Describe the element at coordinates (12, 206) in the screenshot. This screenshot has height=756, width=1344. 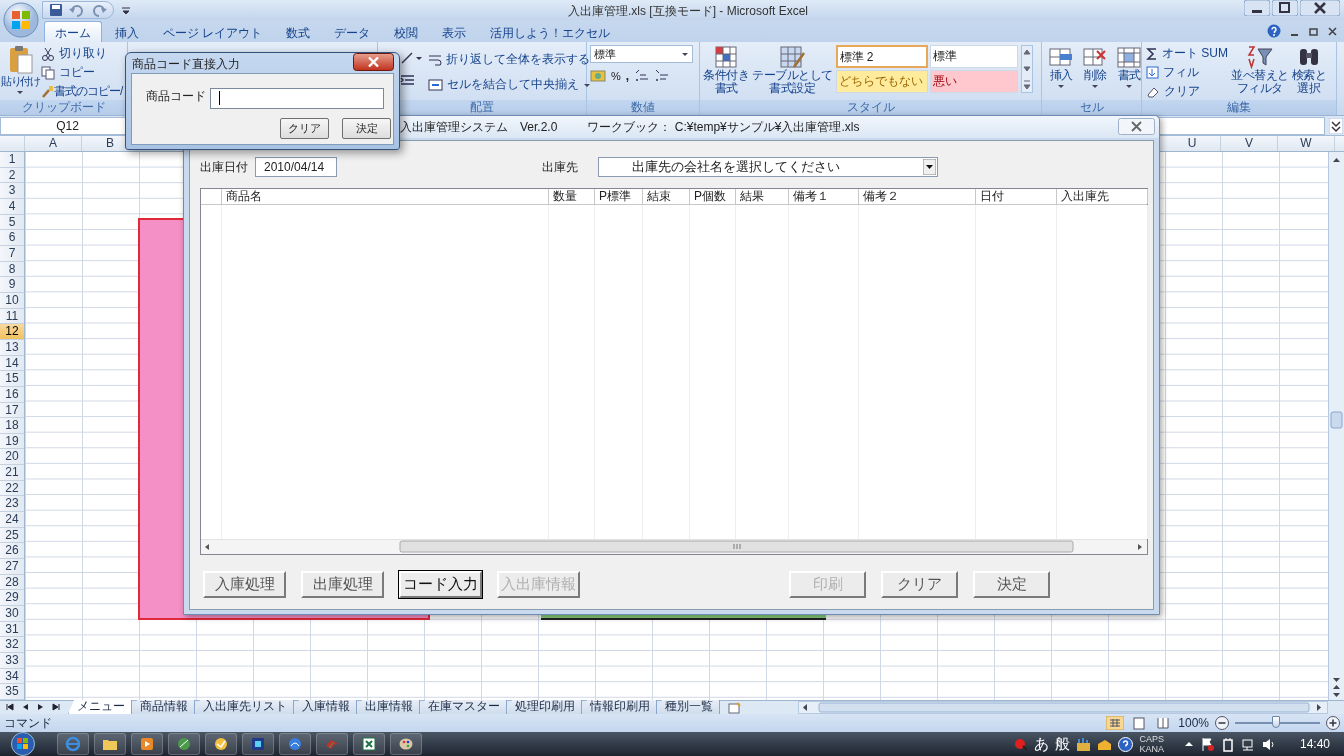
I see `row-header: 4` at that location.